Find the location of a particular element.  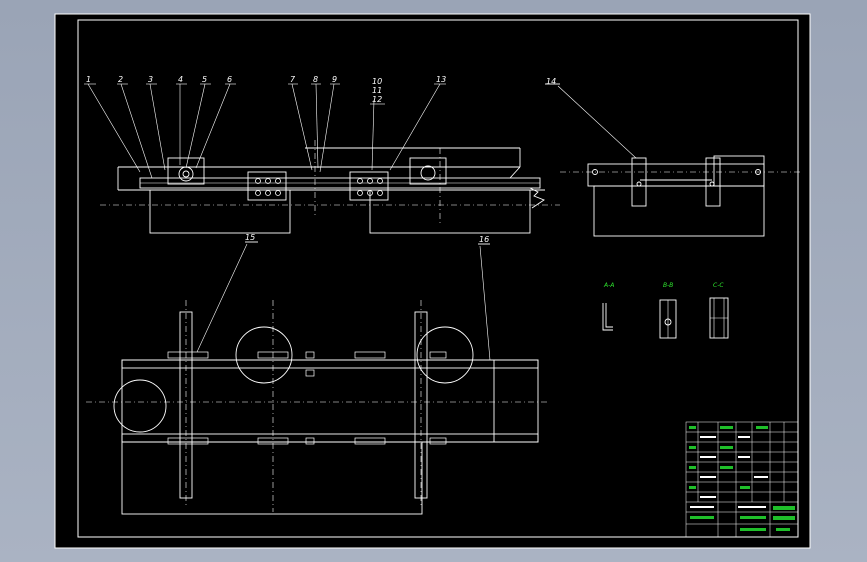

callout-1: 1 is located at coordinates (88, 79).